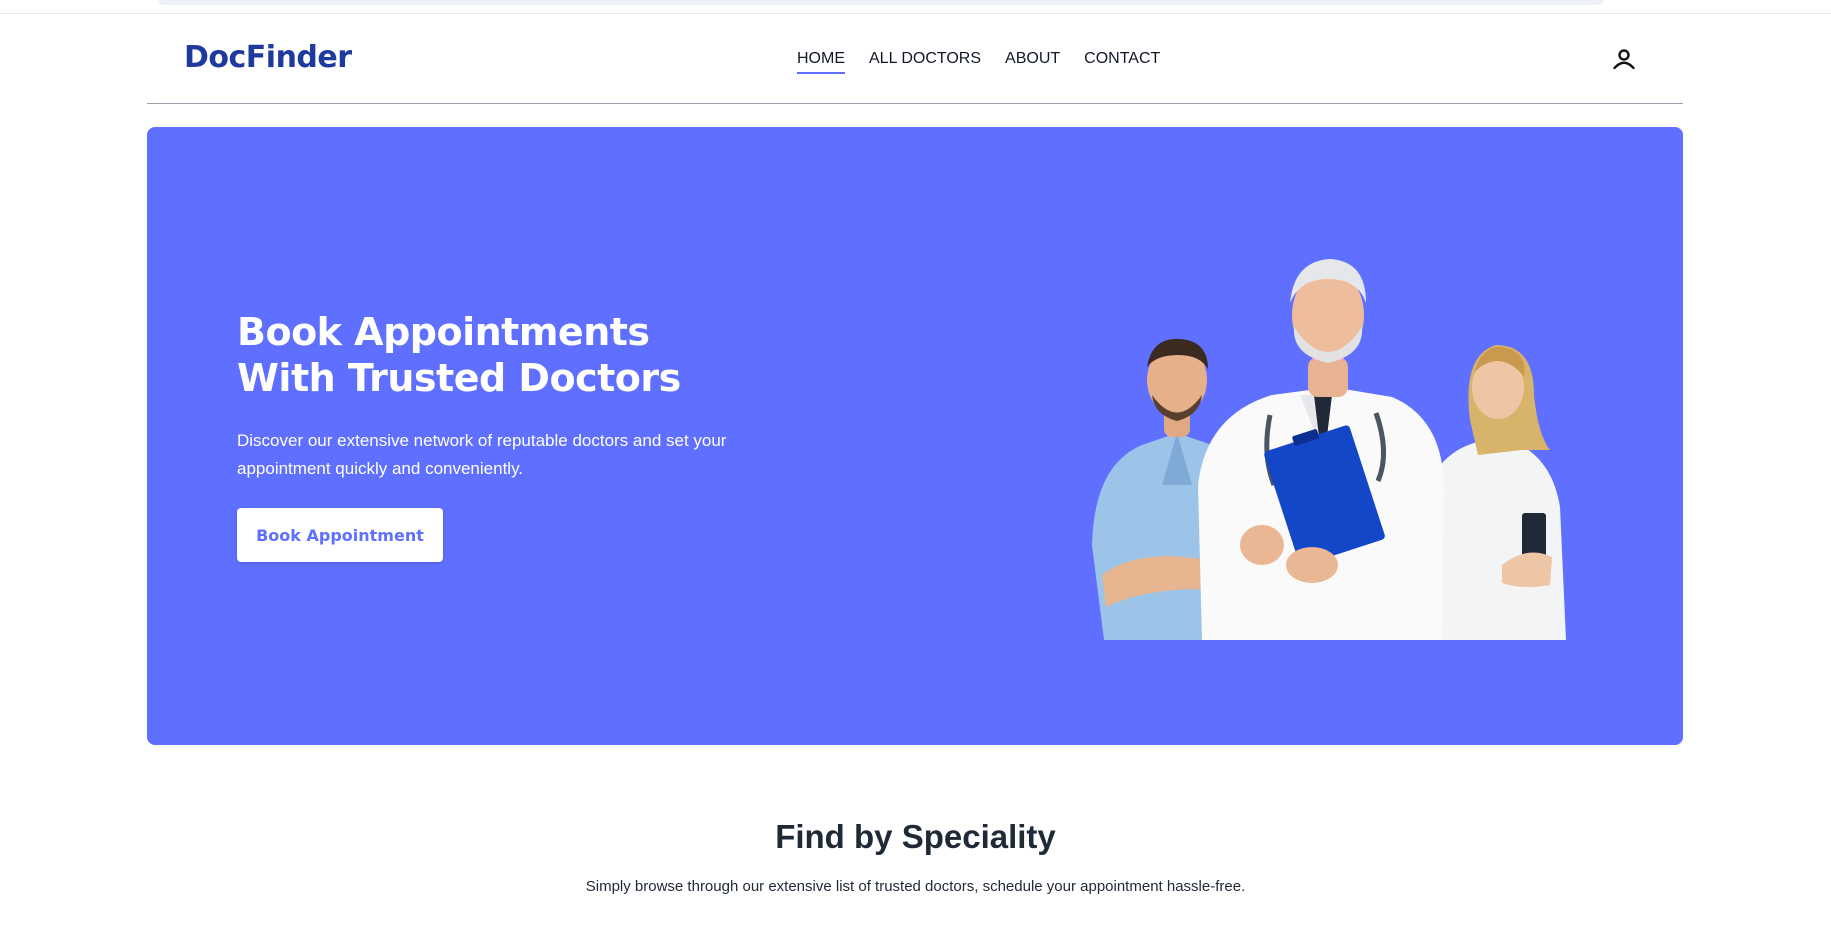 Image resolution: width=1831 pixels, height=929 pixels. I want to click on nav-links: HOME ALL DOCTORS ABOUT CONTACT, so click(978, 62).